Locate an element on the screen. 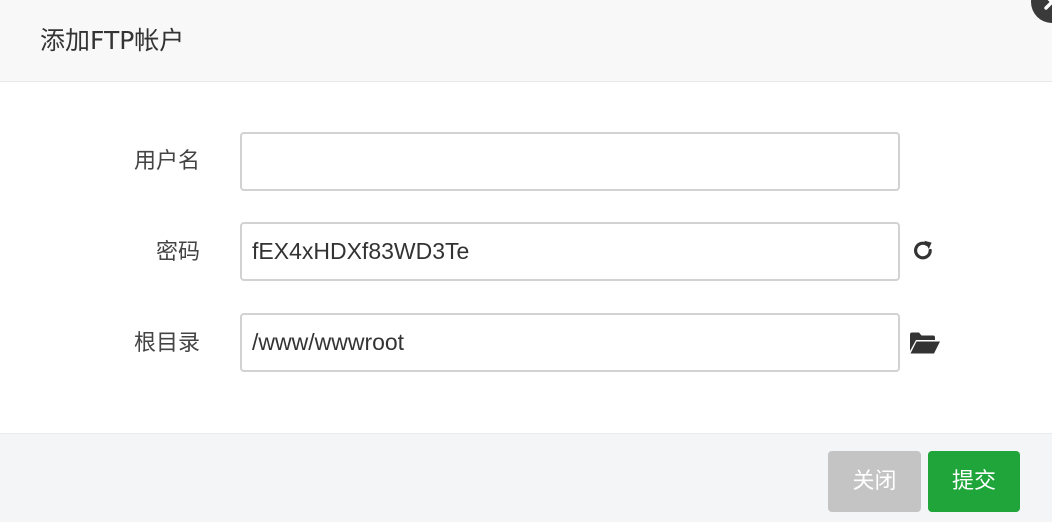  root-dir-label: 根目录 is located at coordinates (166, 343).